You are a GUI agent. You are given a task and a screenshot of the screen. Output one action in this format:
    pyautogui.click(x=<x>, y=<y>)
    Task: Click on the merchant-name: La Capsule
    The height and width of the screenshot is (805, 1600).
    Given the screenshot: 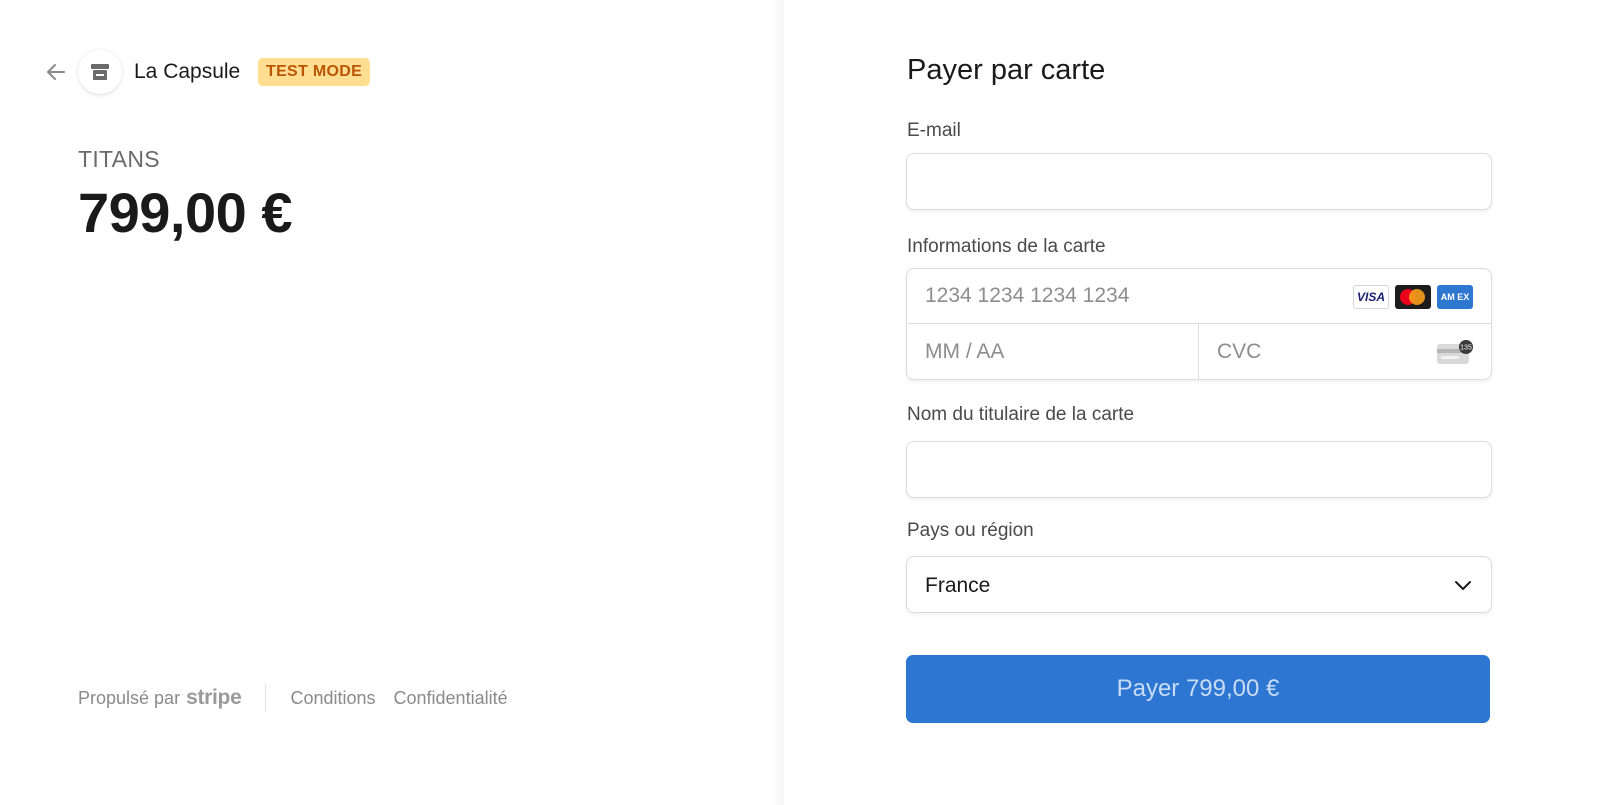 What is the action you would take?
    pyautogui.click(x=187, y=71)
    